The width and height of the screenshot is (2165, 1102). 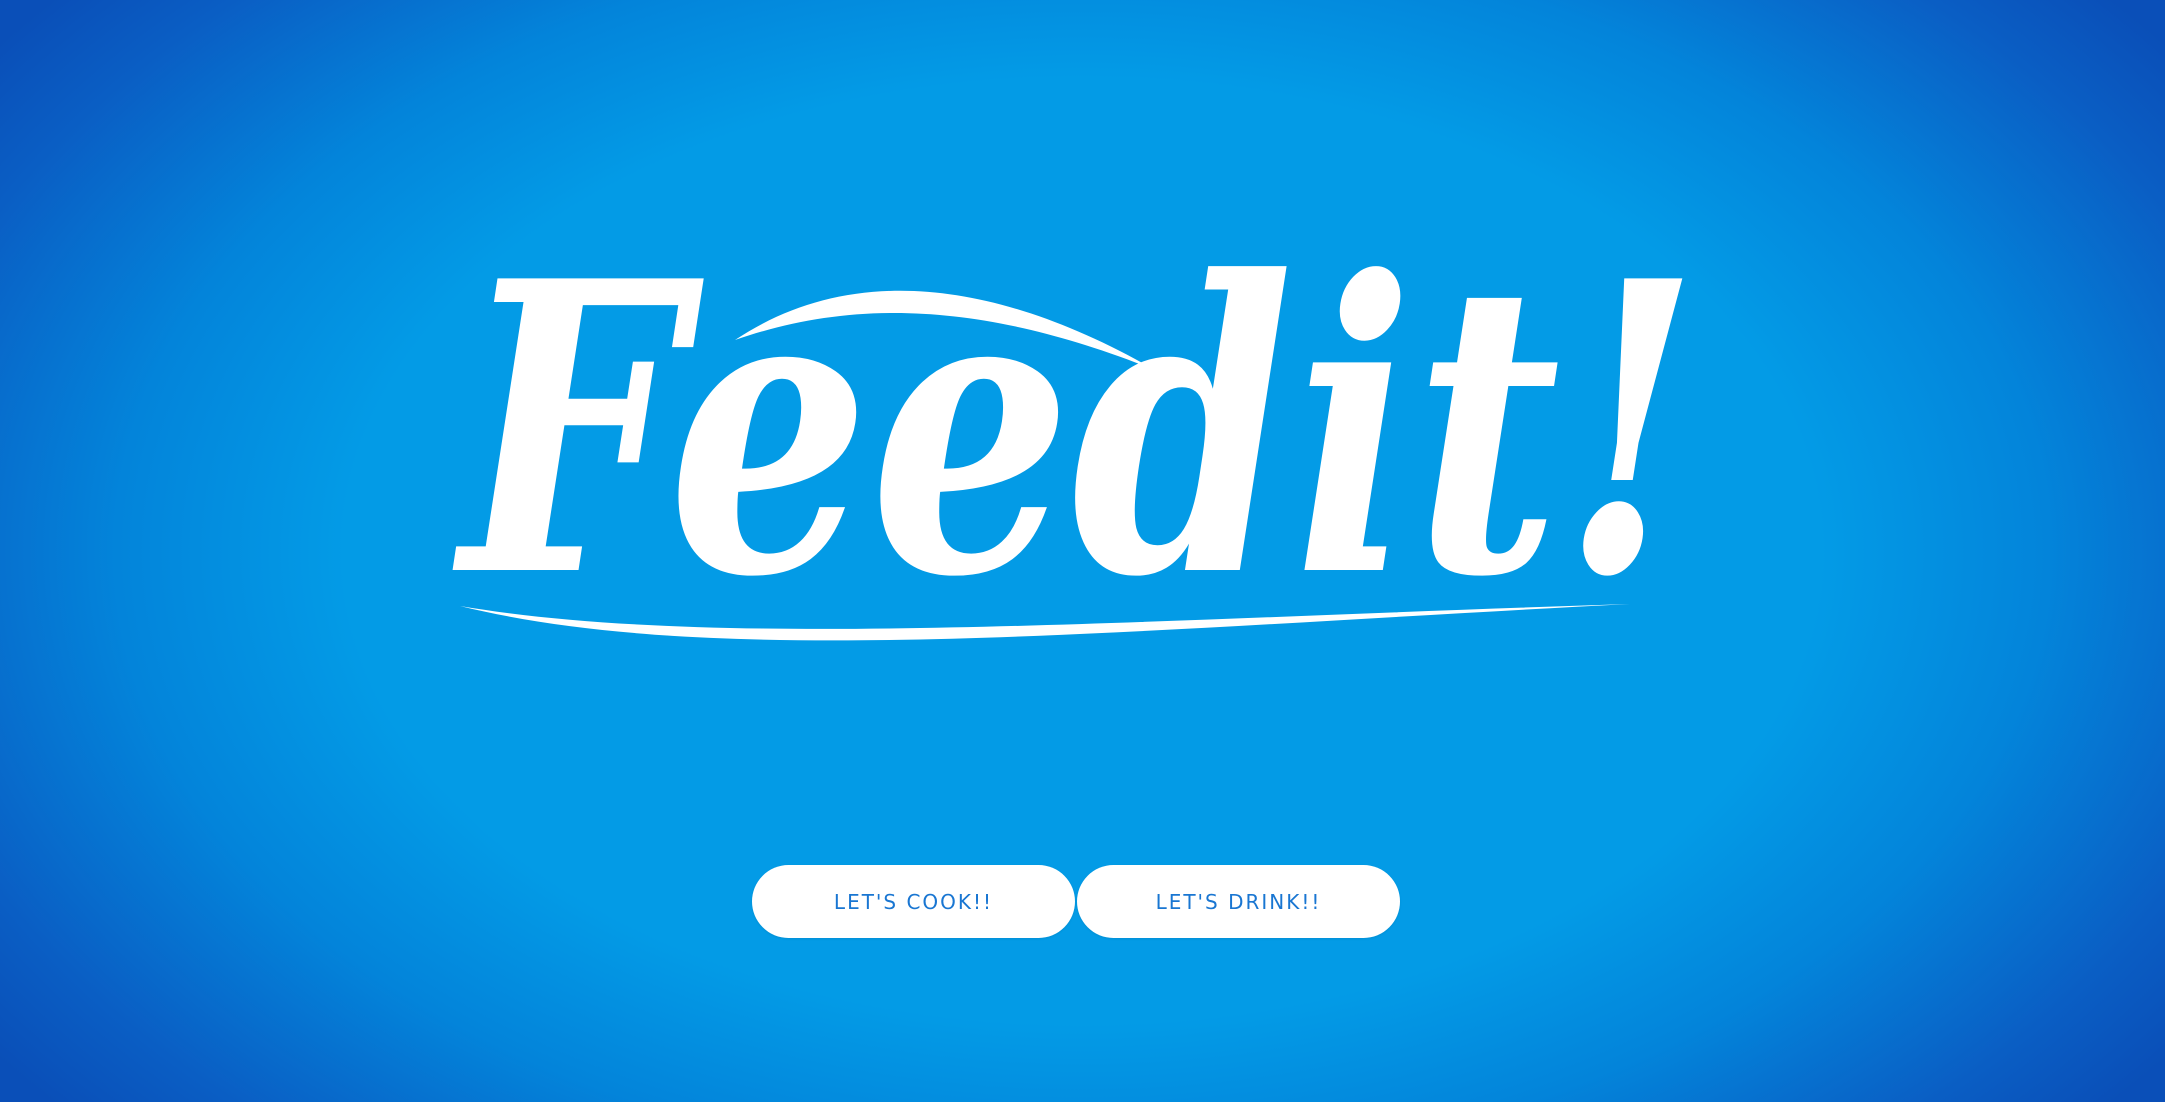 I want to click on lets-cook-button: LET'S COOK!!, so click(x=913, y=901).